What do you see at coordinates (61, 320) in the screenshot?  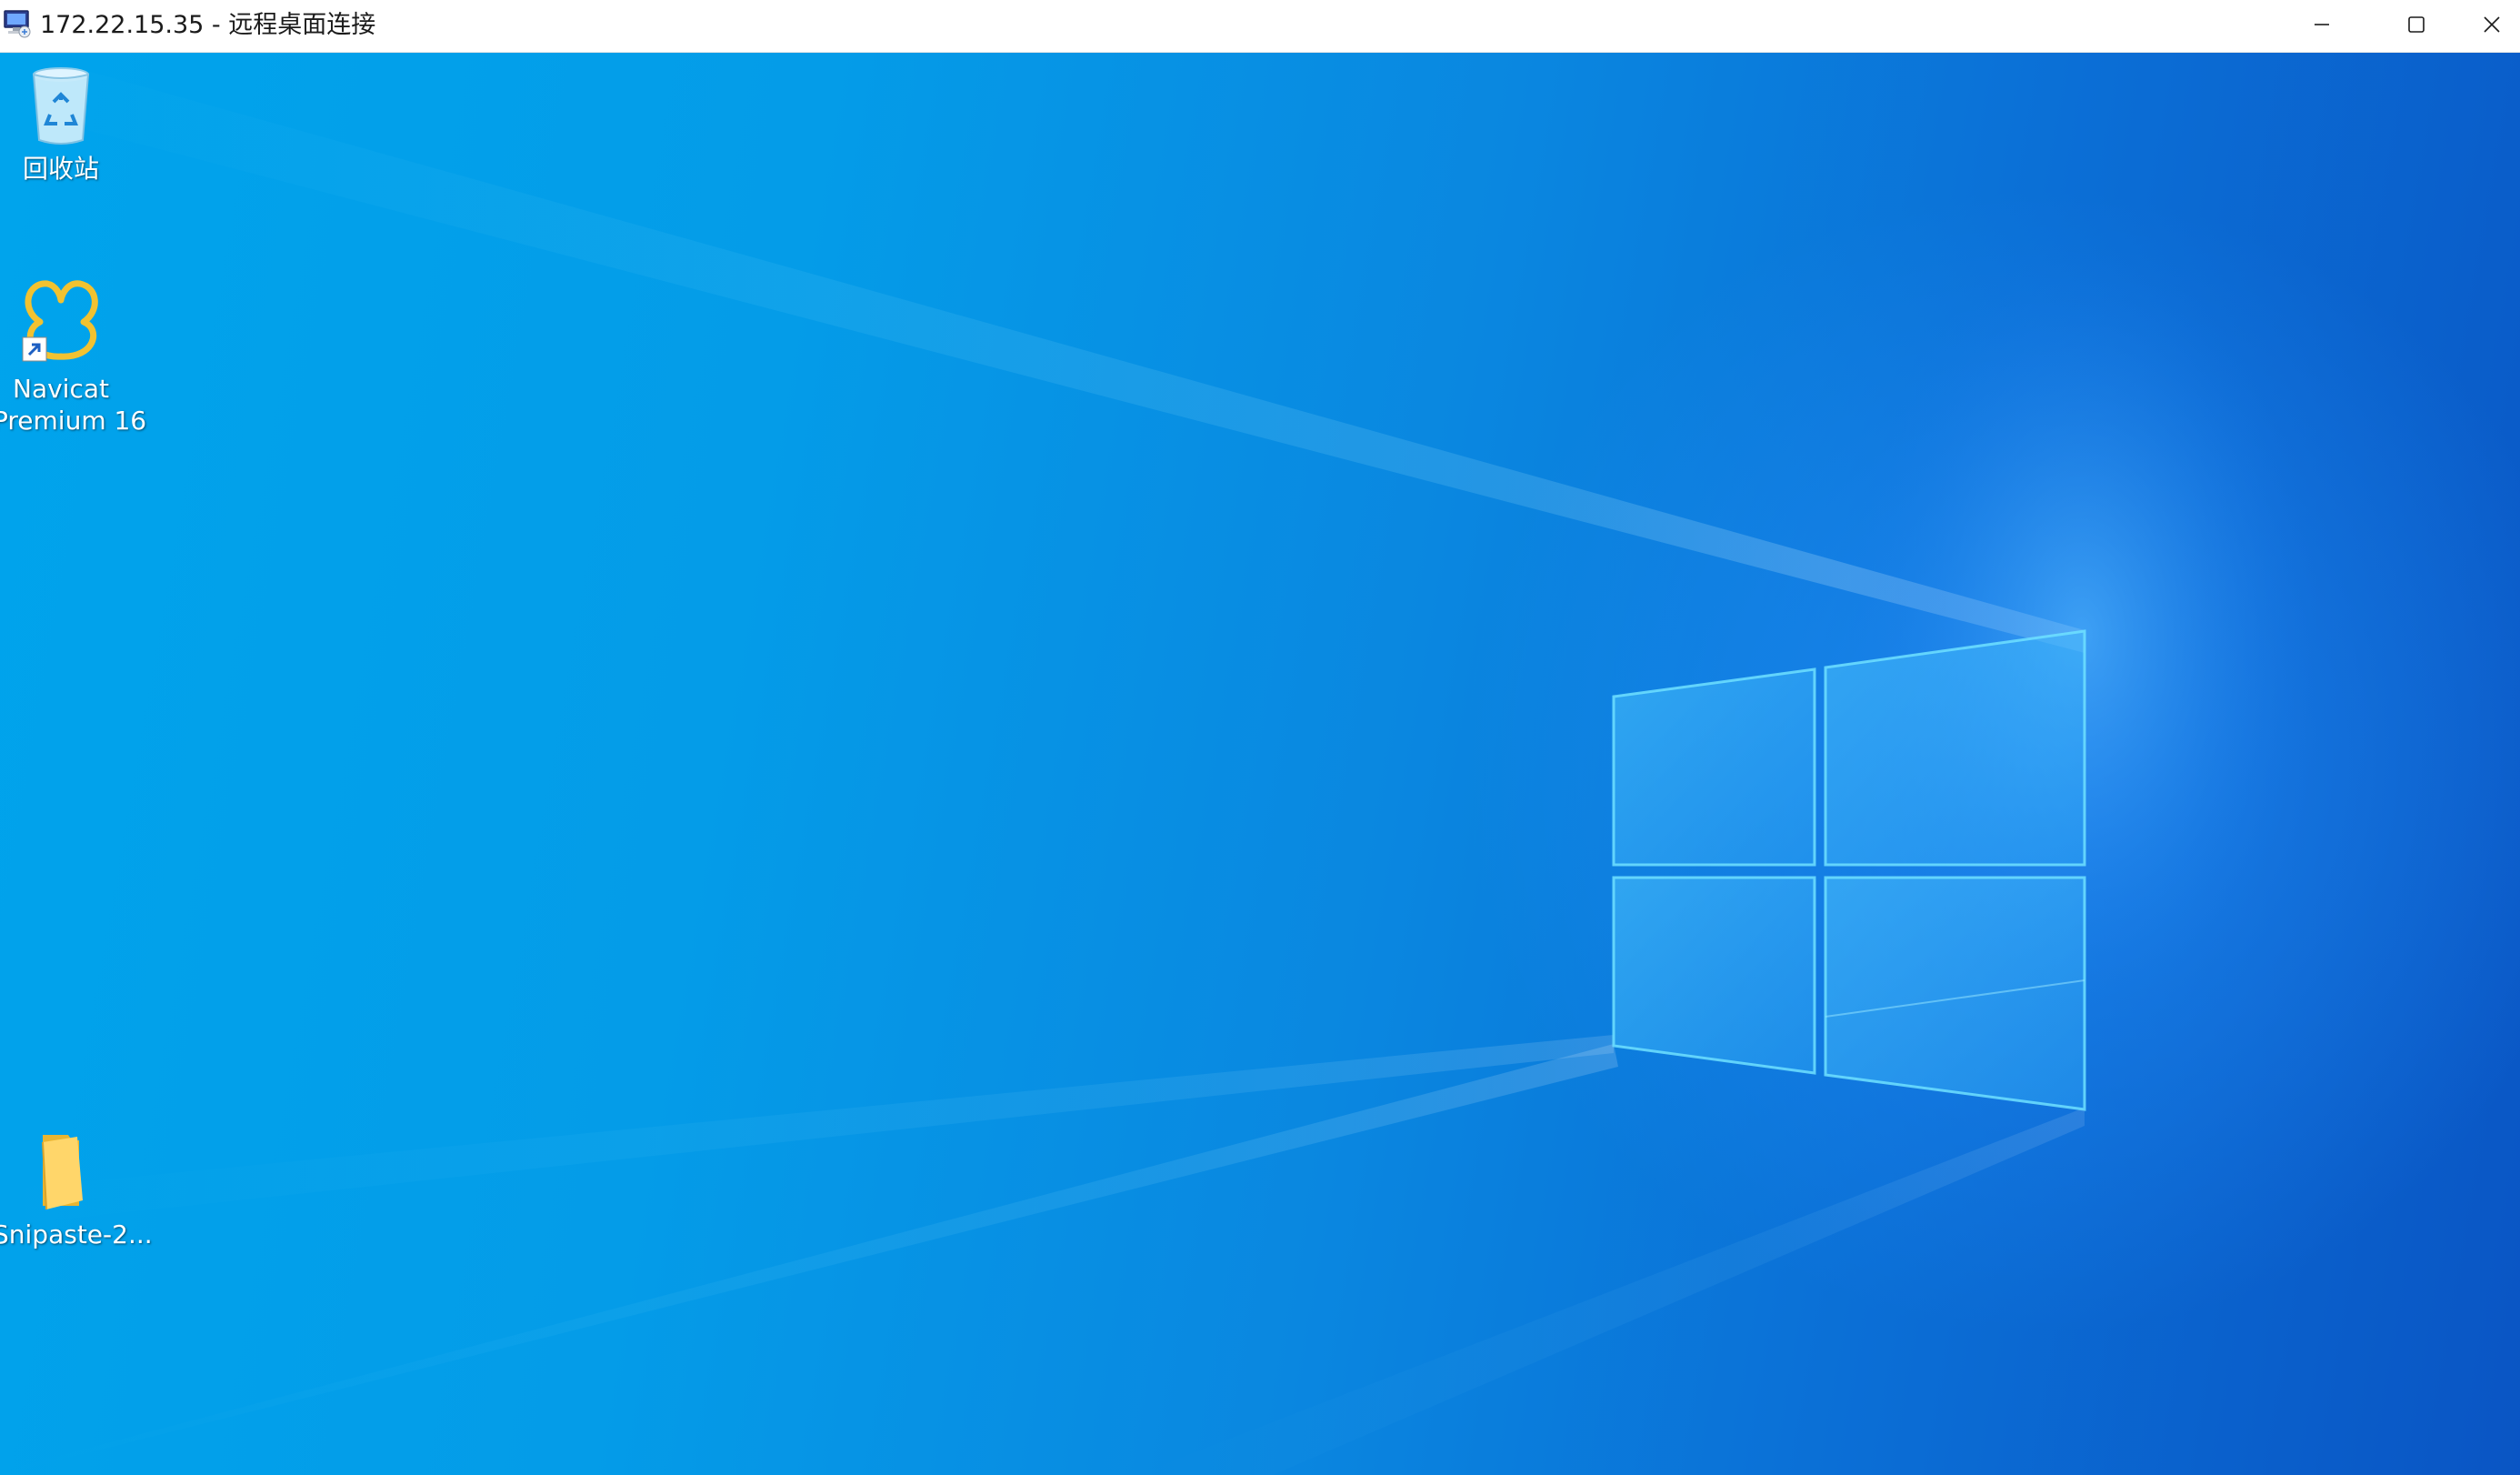 I see `navicat-icon` at bounding box center [61, 320].